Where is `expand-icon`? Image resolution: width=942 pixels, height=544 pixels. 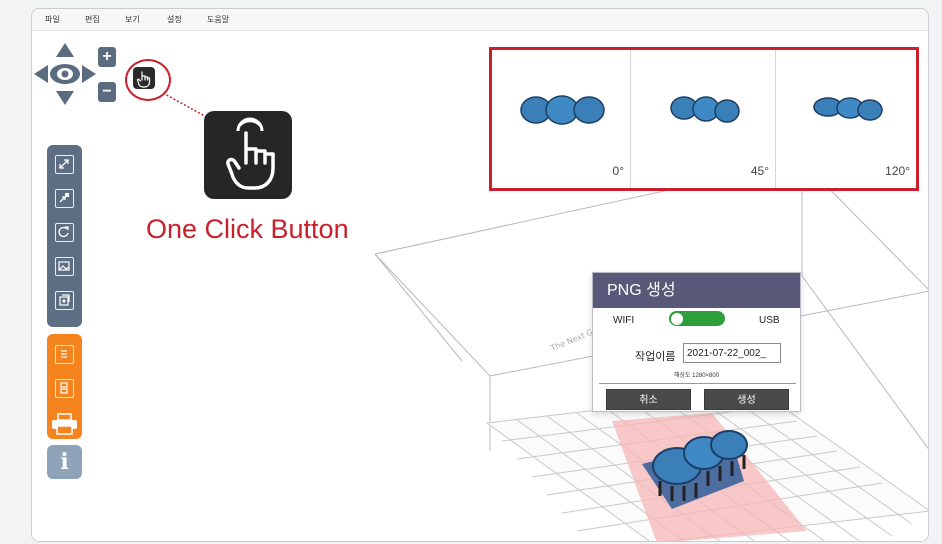
expand-icon is located at coordinates (64, 164).